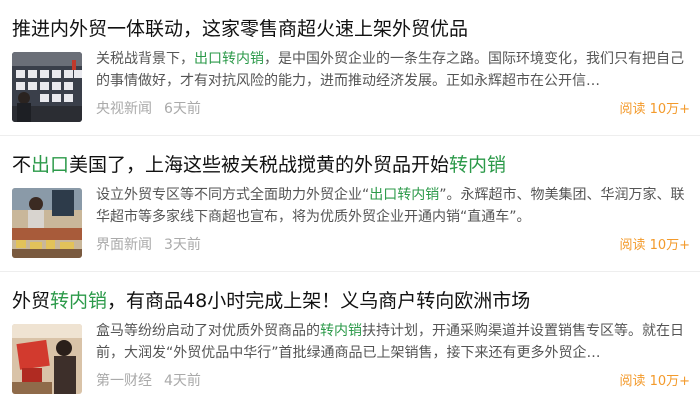 This screenshot has width=700, height=408. I want to click on article-title: 推进内外贸一体联动，这家零售商超火速上架外贸优品, so click(351, 29).